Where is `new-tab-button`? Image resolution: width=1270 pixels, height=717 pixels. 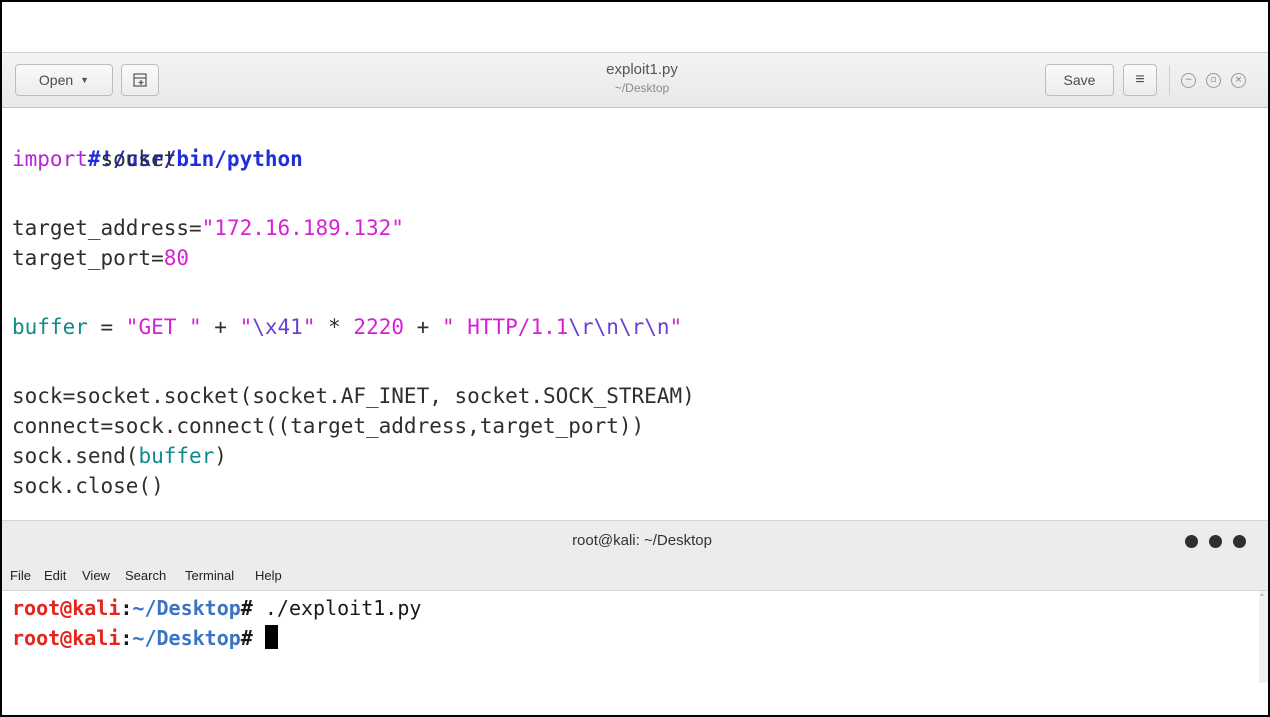
new-tab-button is located at coordinates (140, 80).